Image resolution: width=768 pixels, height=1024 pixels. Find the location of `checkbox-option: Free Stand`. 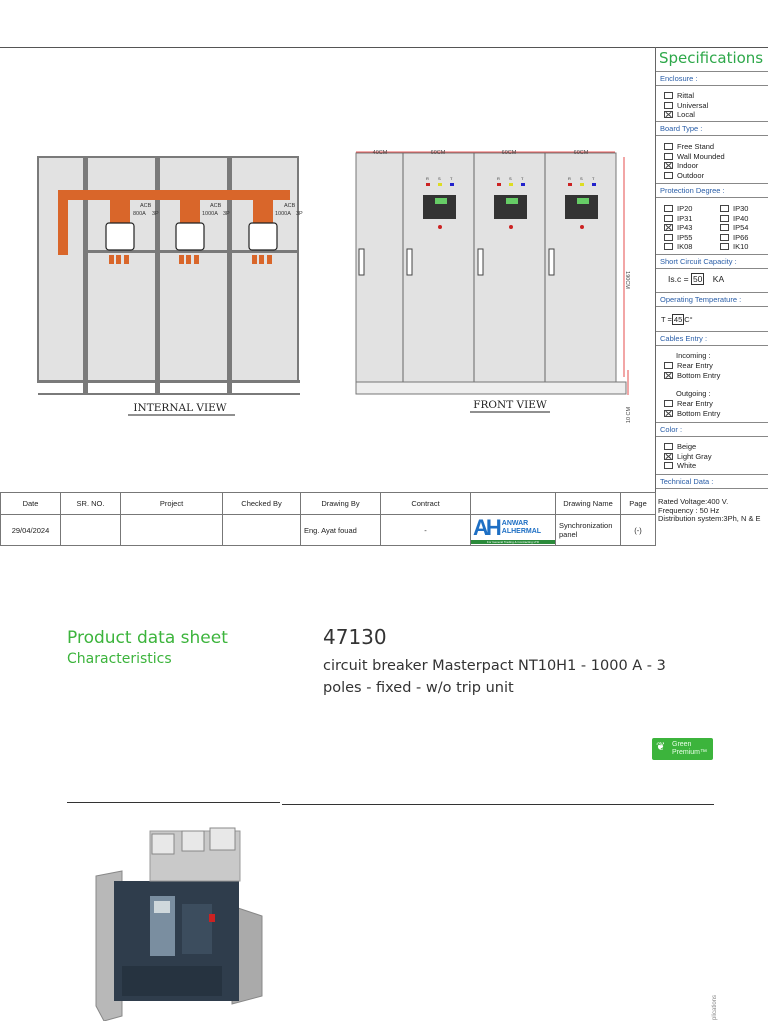

checkbox-option: Free Stand is located at coordinates (694, 147).